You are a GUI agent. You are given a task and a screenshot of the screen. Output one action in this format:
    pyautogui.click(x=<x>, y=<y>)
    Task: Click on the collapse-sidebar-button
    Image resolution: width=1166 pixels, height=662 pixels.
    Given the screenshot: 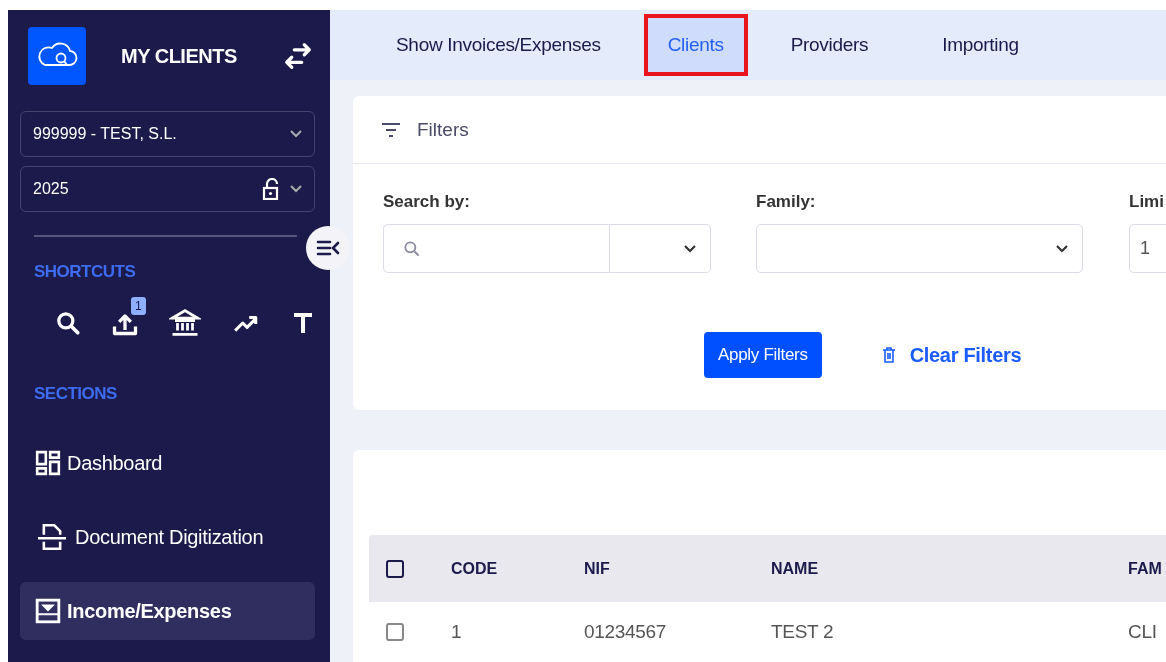 What is the action you would take?
    pyautogui.click(x=328, y=248)
    